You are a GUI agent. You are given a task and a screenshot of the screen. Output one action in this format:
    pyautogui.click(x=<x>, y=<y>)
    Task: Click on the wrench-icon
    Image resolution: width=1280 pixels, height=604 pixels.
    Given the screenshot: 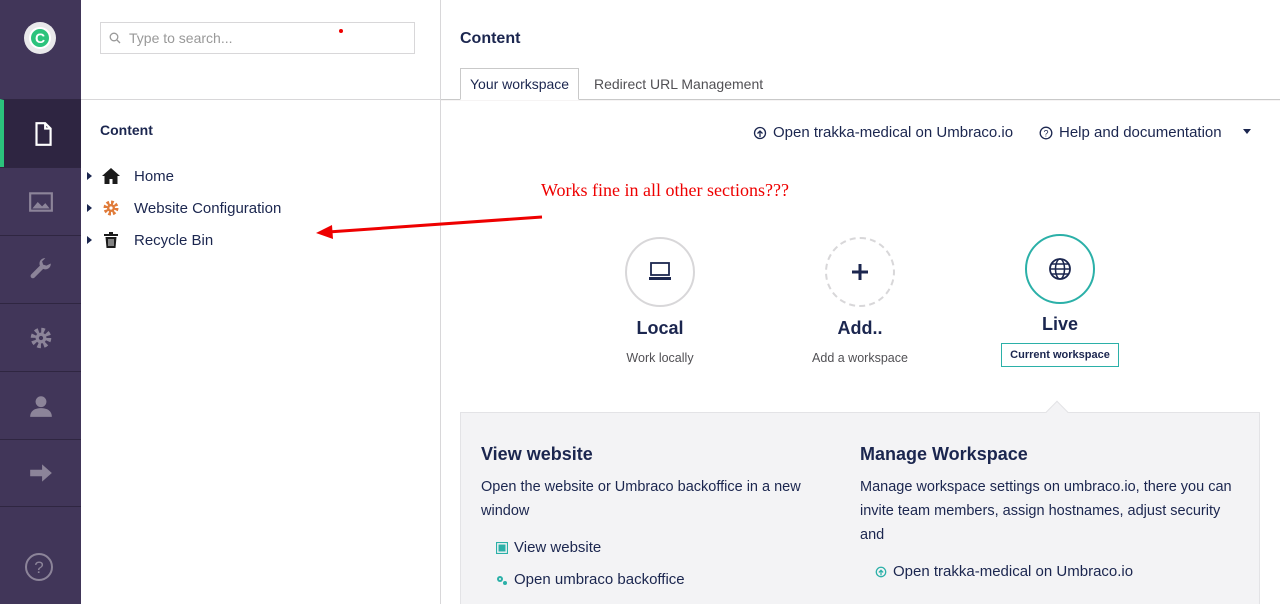 What is the action you would take?
    pyautogui.click(x=40, y=267)
    